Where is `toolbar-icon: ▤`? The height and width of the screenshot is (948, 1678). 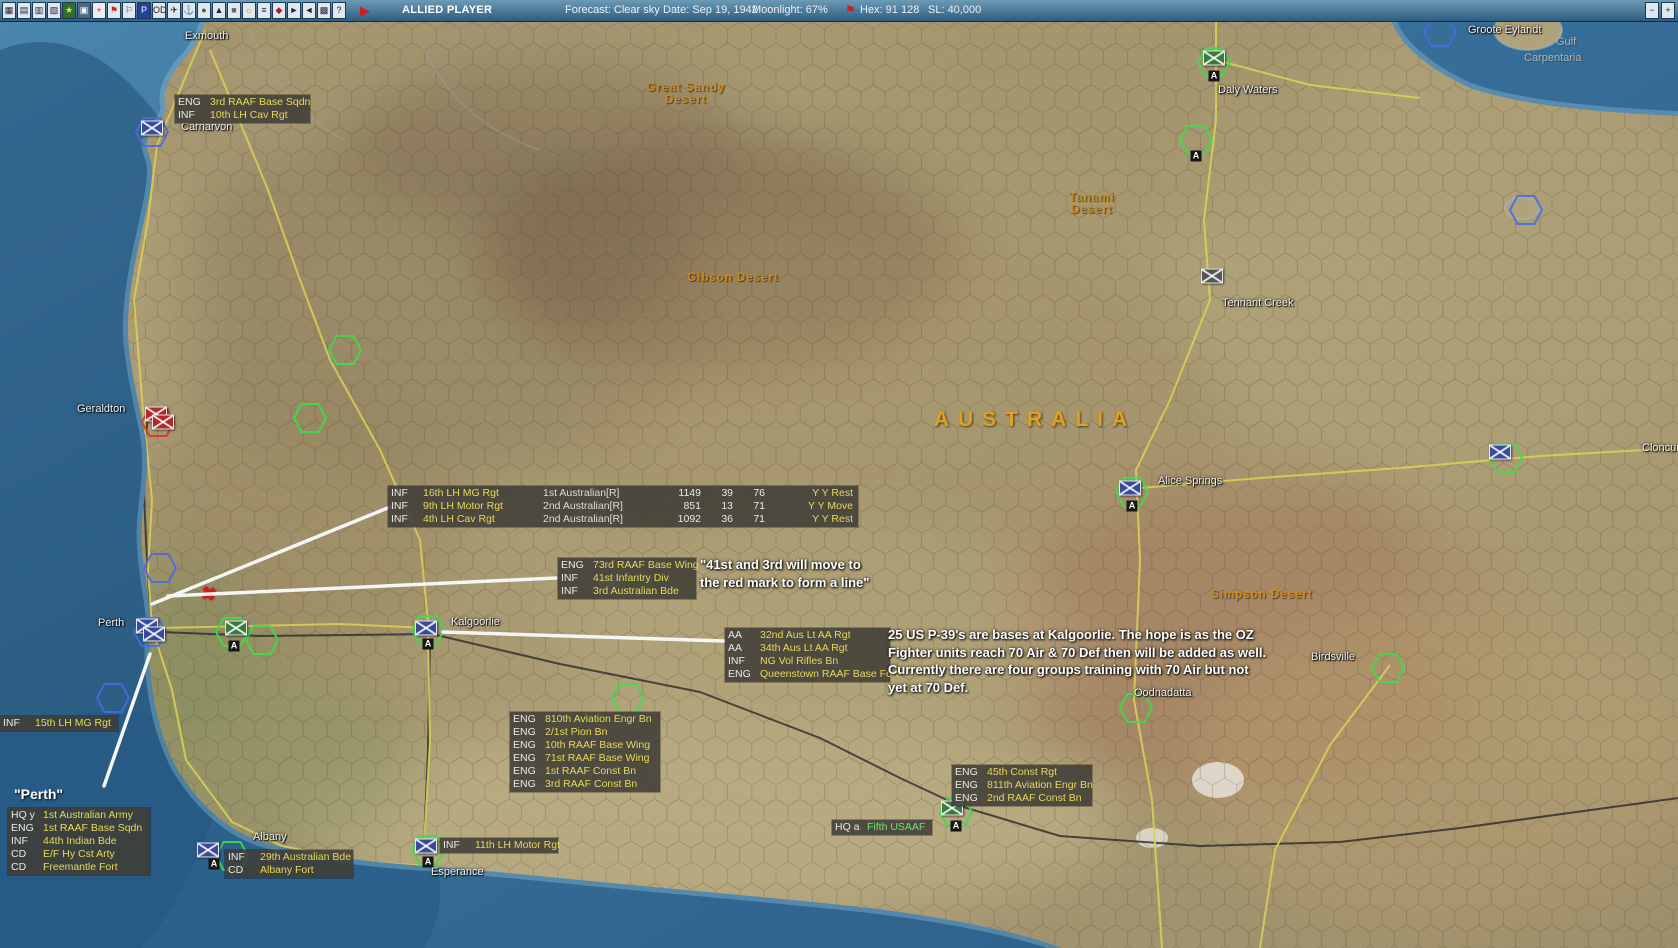
toolbar-icon: ▤ is located at coordinates (24, 10).